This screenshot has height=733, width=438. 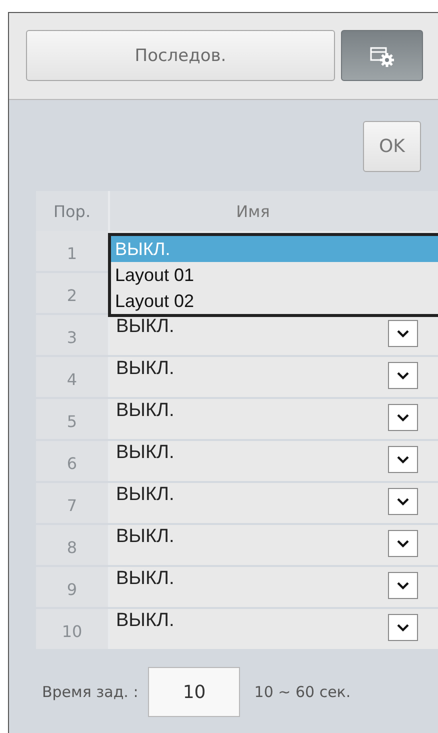 I want to click on row-number: 7, so click(x=72, y=503).